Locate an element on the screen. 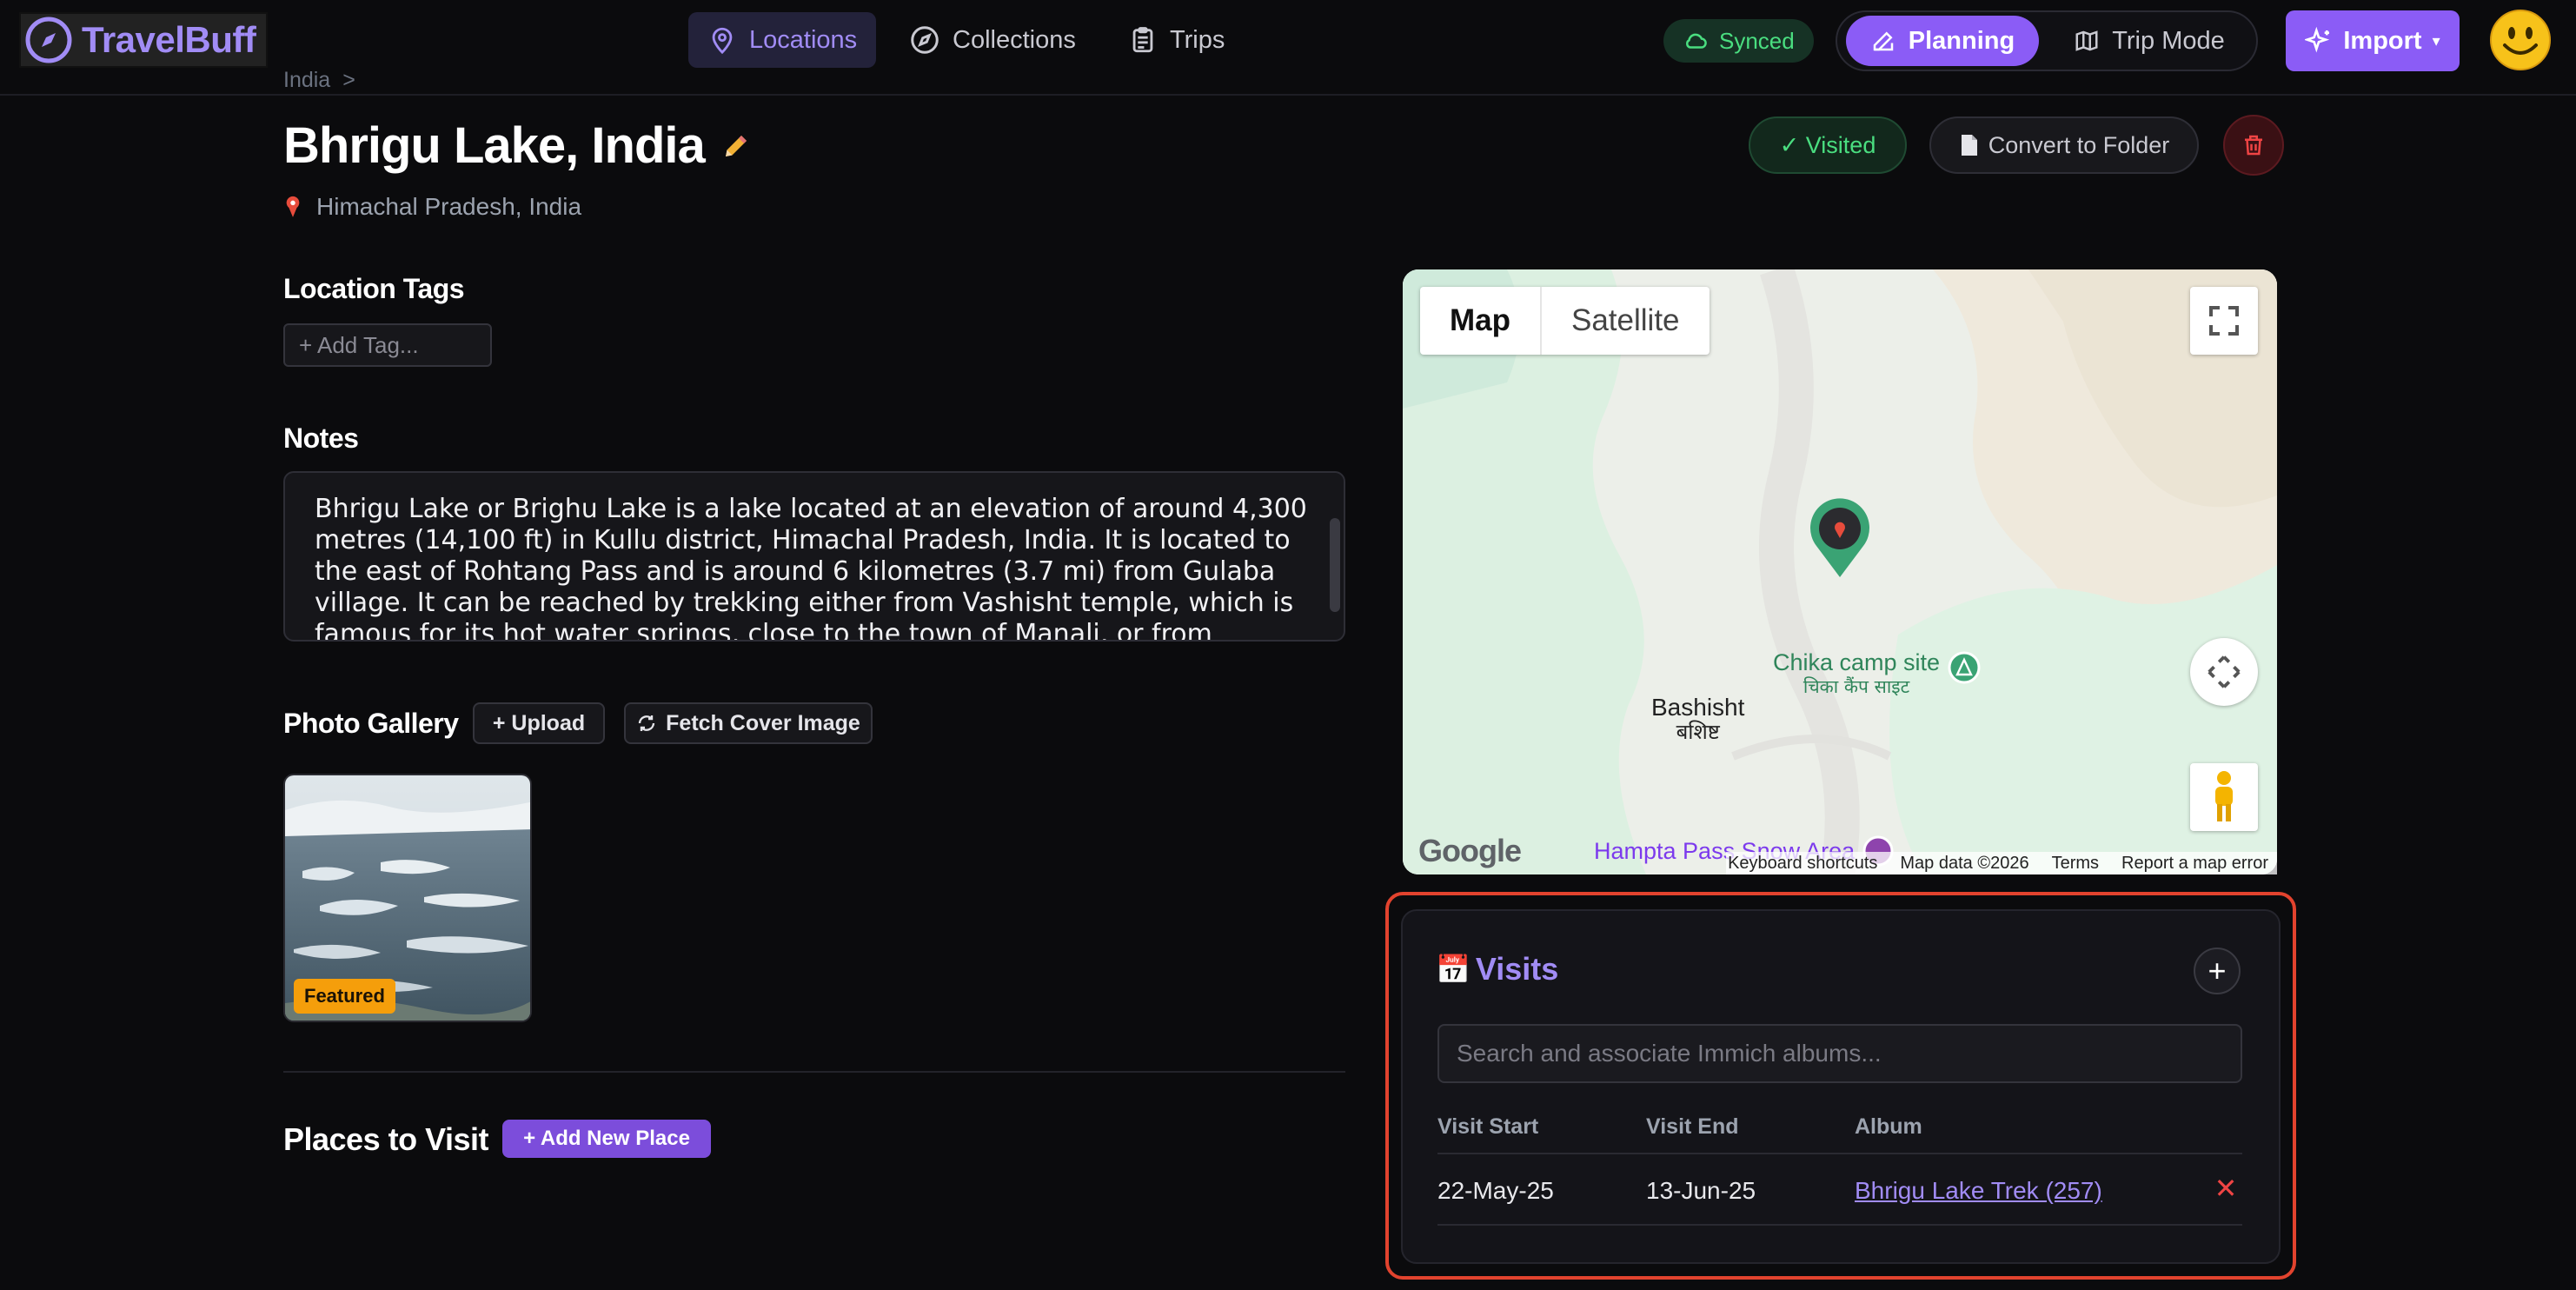 Image resolution: width=2576 pixels, height=1290 pixels. fetch-cover-image-button: Fetch Cover Image is located at coordinates (748, 723).